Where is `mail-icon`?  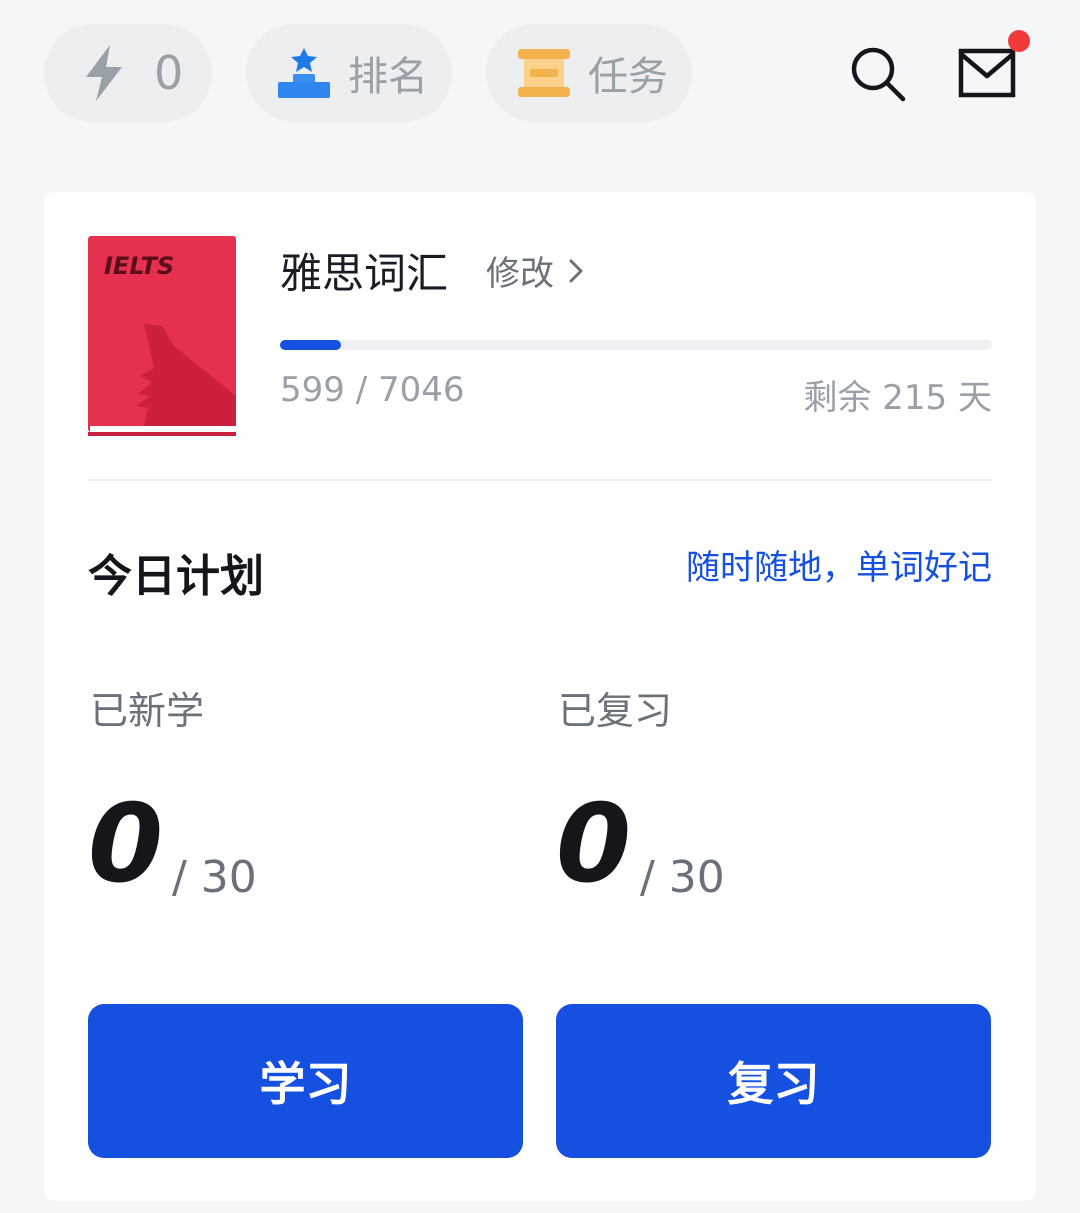 mail-icon is located at coordinates (987, 75).